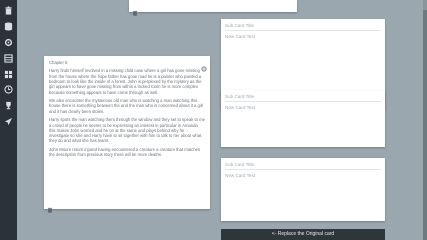 The height and width of the screenshot is (240, 427). Describe the element at coordinates (213, 8) in the screenshot. I see `top-card` at that location.